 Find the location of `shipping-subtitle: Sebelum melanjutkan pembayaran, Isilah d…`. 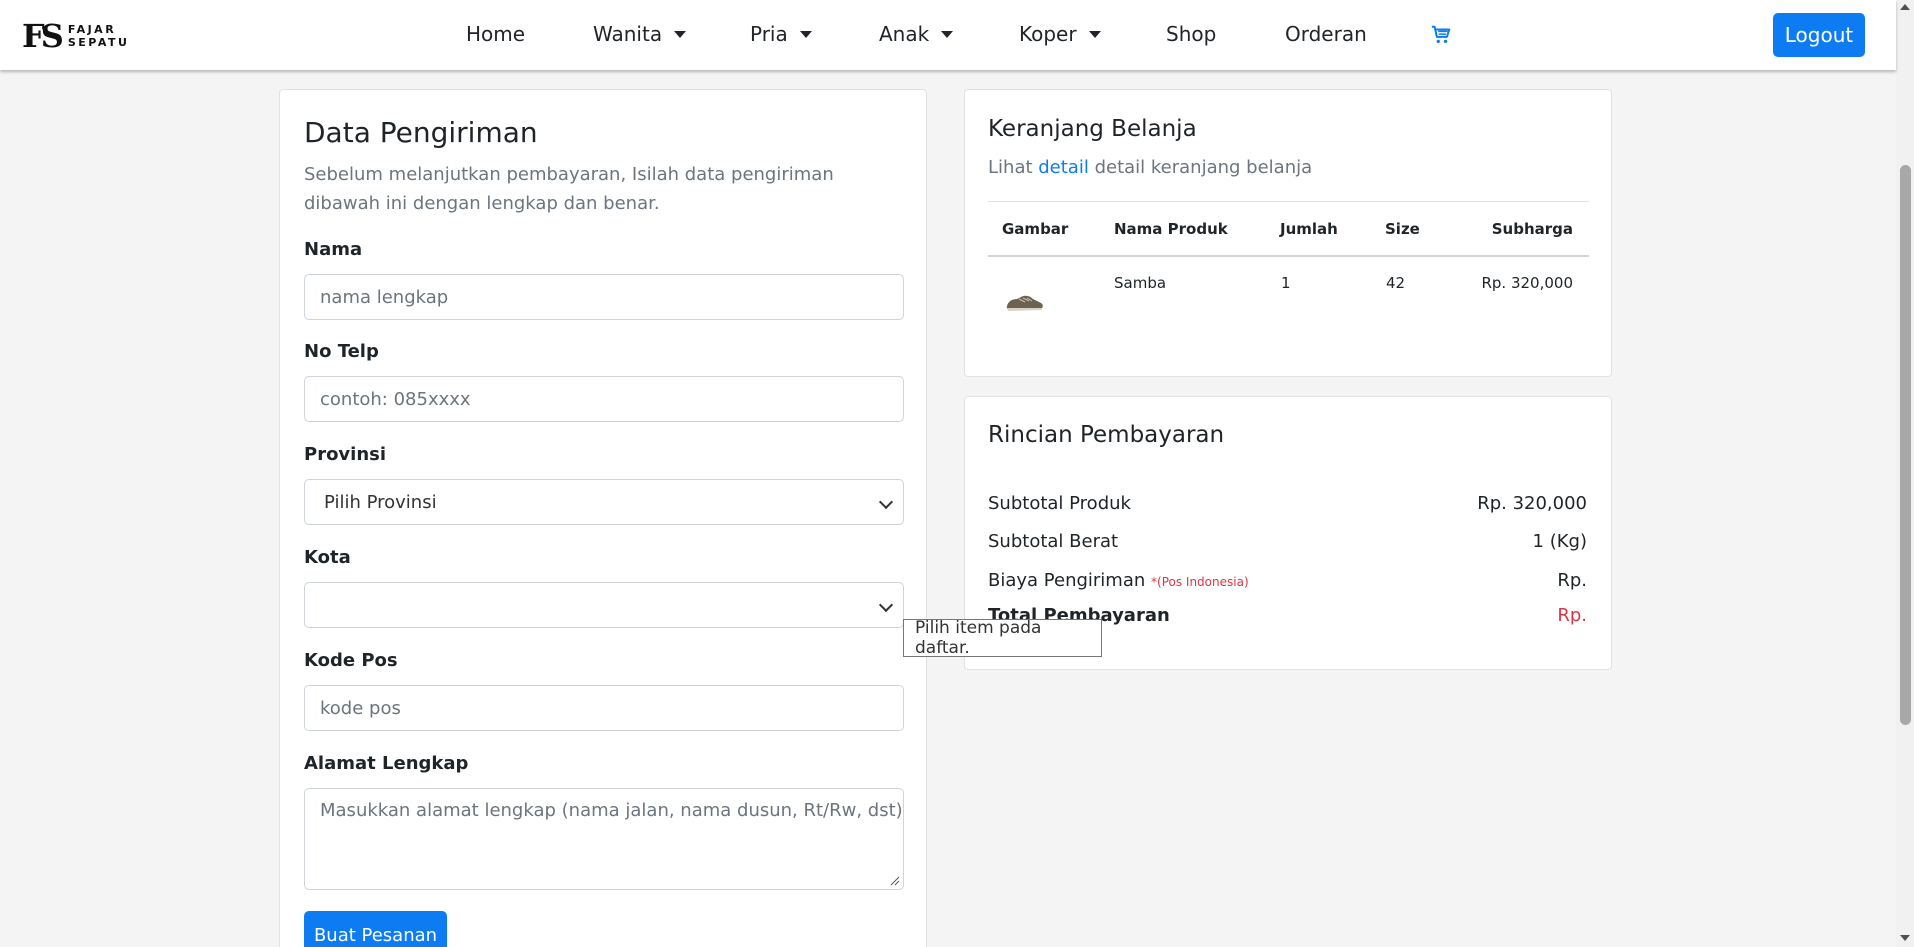

shipping-subtitle: Sebelum melanjutkan pembayaran, Isilah d… is located at coordinates (569, 189).